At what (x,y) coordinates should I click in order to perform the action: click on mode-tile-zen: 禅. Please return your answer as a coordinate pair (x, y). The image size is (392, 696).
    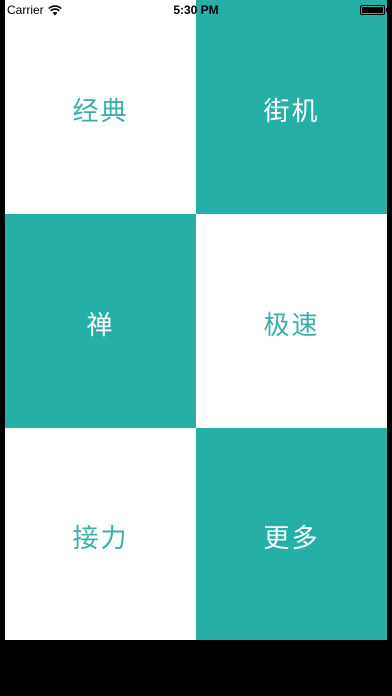
    Looking at the image, I should click on (100, 321).